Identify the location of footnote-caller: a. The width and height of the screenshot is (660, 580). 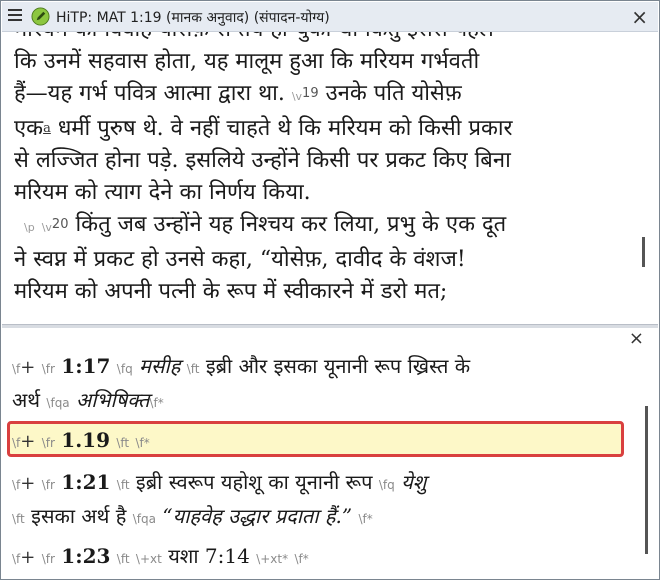
(47, 128).